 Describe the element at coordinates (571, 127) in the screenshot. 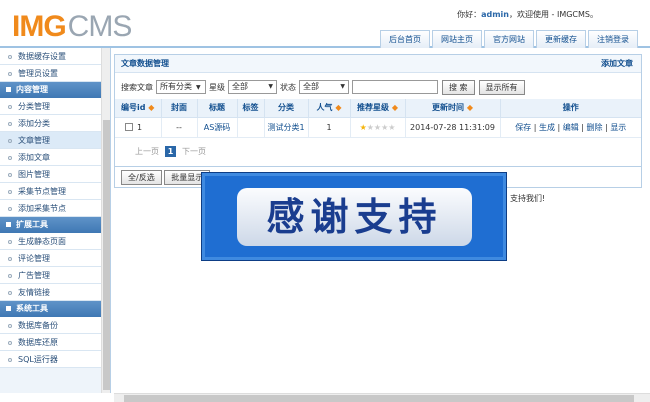

I see `edit-link: 编辑` at that location.